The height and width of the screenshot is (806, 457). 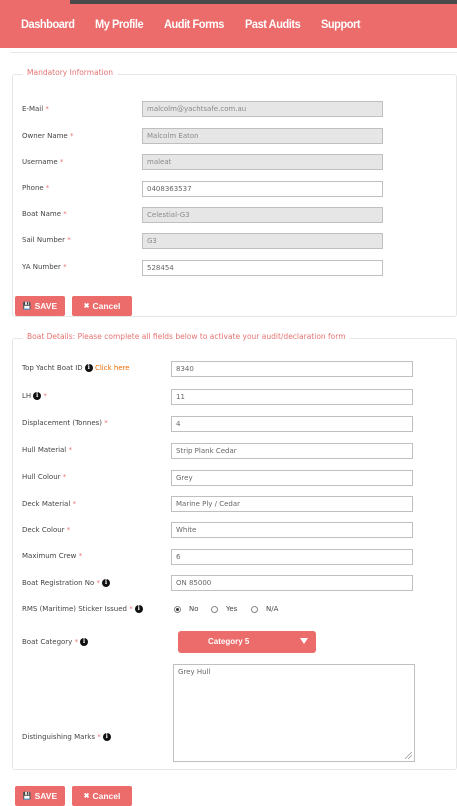 I want to click on nav-support: Support, so click(x=341, y=24).